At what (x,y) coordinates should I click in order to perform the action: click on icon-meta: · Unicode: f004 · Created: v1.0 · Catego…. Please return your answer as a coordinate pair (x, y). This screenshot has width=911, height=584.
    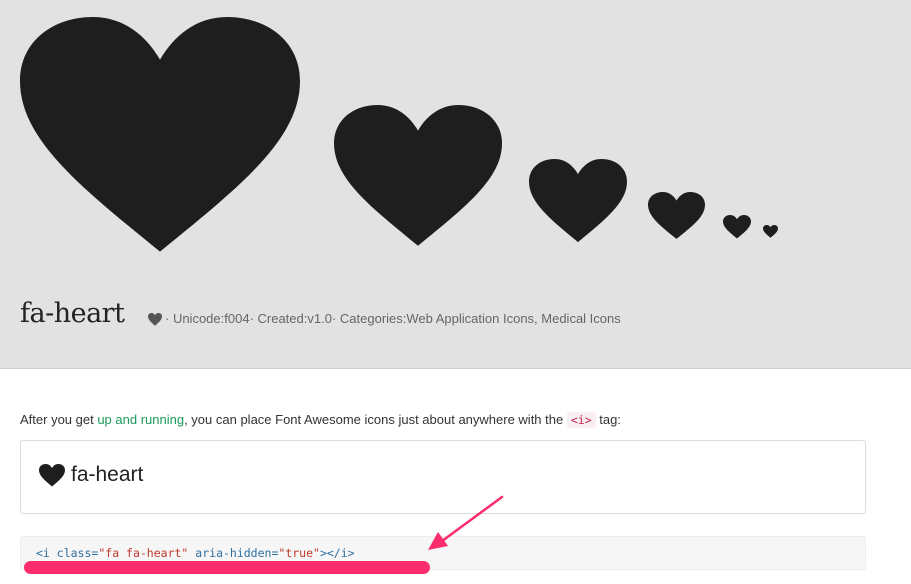
    Looking at the image, I should click on (384, 319).